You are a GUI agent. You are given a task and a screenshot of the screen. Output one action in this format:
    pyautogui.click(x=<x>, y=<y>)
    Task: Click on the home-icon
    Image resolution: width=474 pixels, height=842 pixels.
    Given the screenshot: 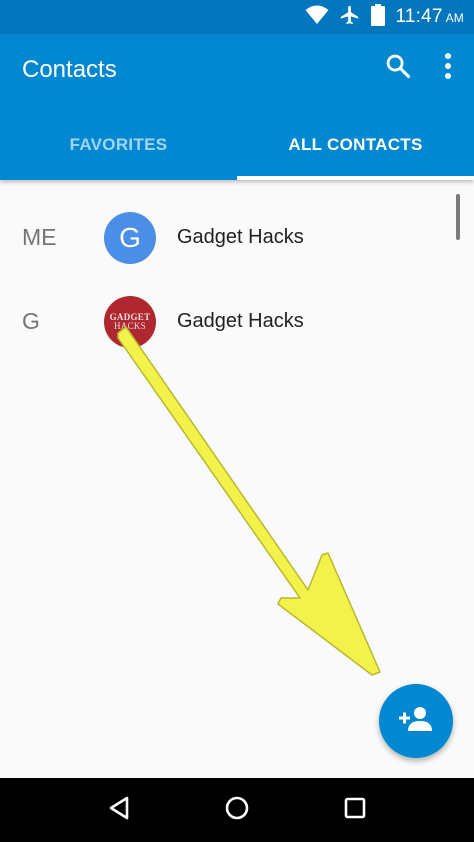 What is the action you would take?
    pyautogui.click(x=237, y=810)
    